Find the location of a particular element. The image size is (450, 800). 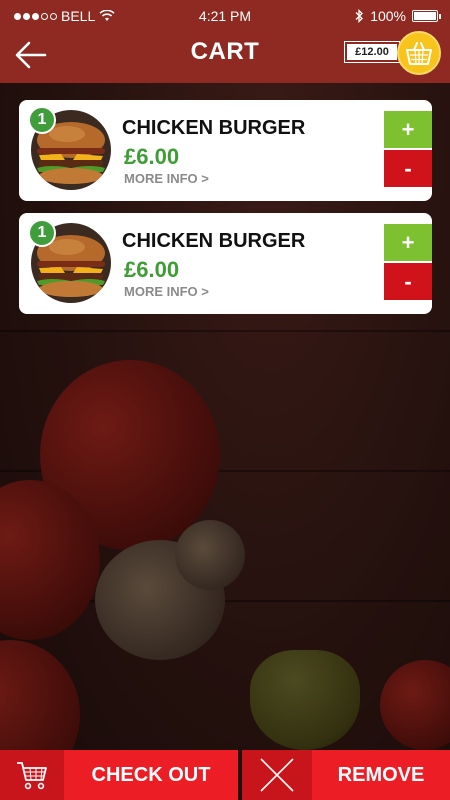

shopping-cart-icon is located at coordinates (32, 776).